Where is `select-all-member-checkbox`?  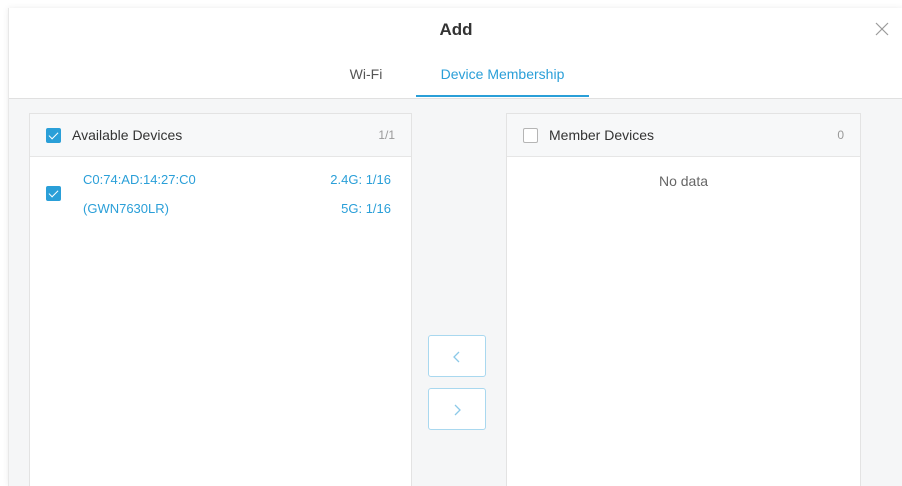
select-all-member-checkbox is located at coordinates (530, 135).